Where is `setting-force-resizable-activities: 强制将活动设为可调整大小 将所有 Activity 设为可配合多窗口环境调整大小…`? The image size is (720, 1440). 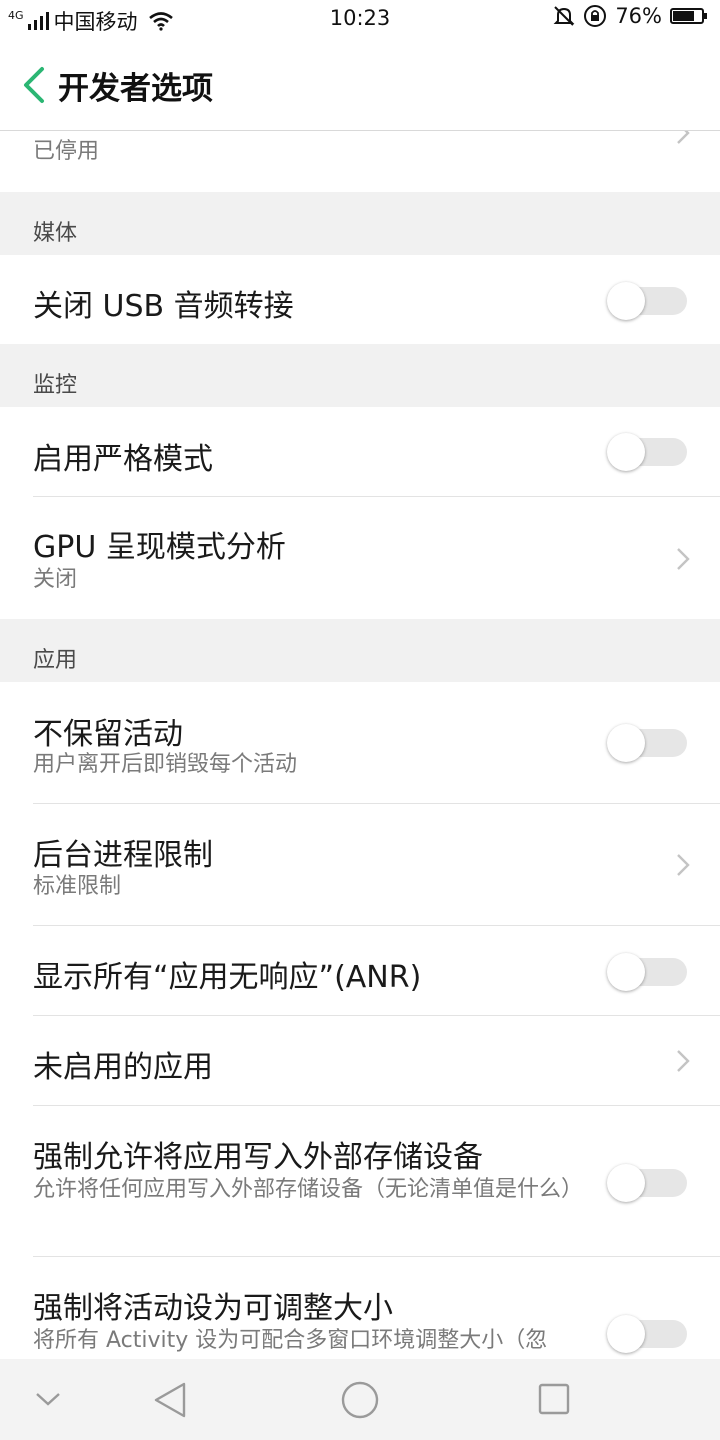
setting-force-resizable-activities: 强制将活动设为可调整大小 将所有 Activity 设为可配合多窗口环境调整大小… is located at coordinates (360, 1308).